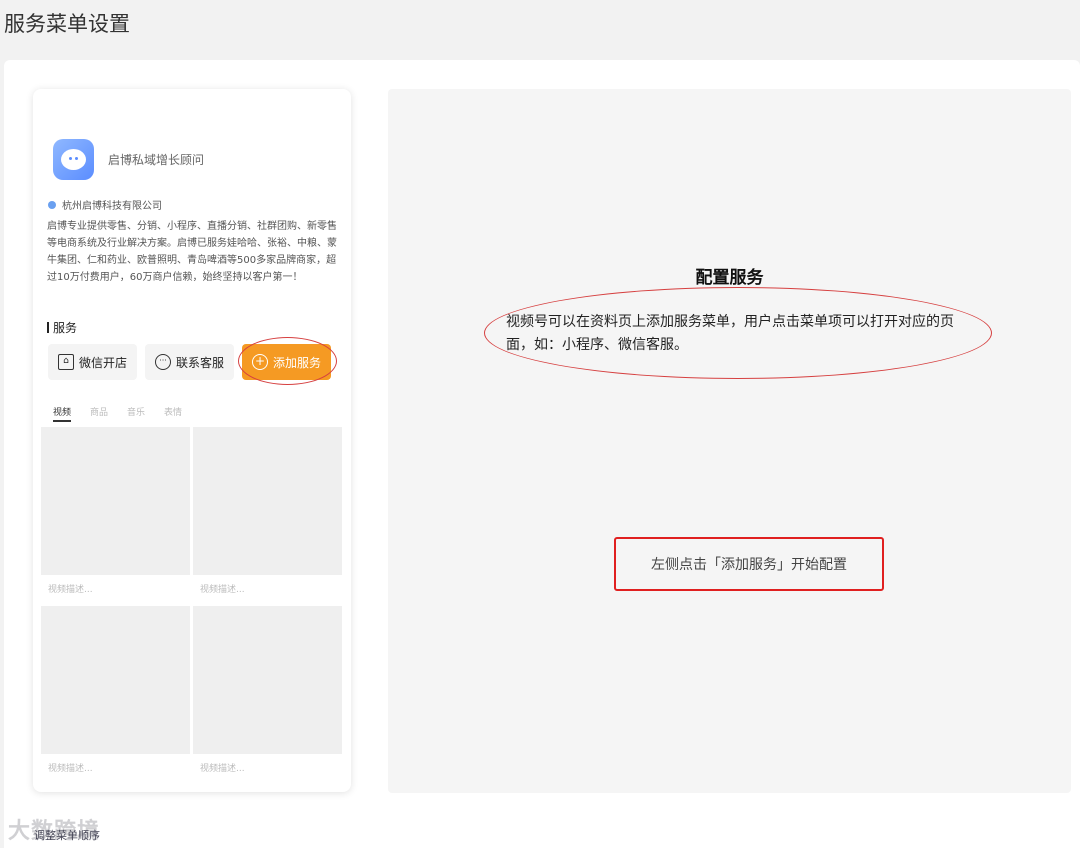  Describe the element at coordinates (52, 204) in the screenshot. I see `verified-icon` at that location.